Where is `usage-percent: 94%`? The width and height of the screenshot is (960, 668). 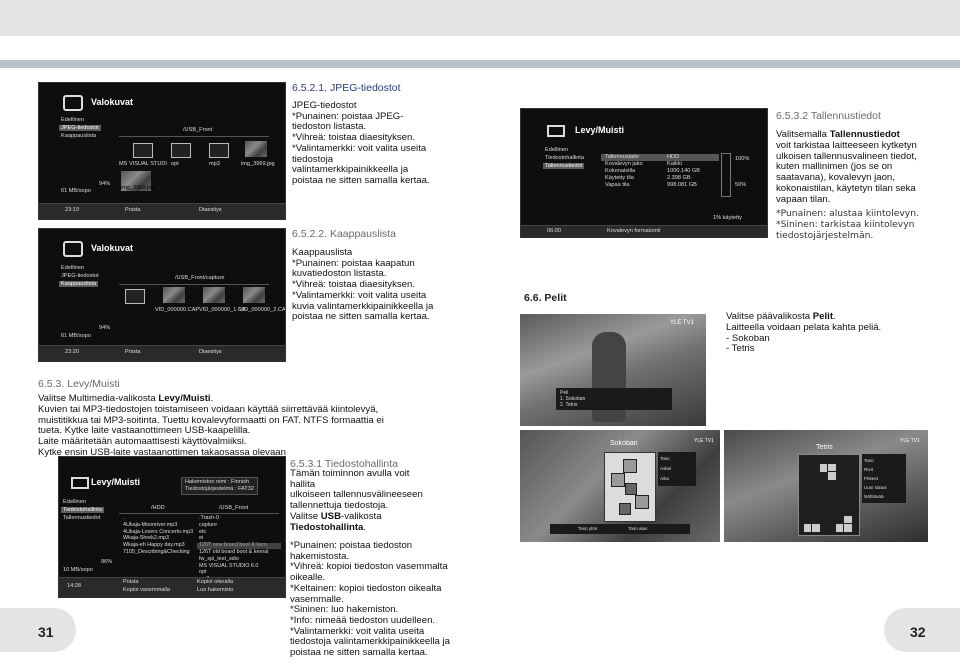
usage-percent: 94% is located at coordinates (105, 328).